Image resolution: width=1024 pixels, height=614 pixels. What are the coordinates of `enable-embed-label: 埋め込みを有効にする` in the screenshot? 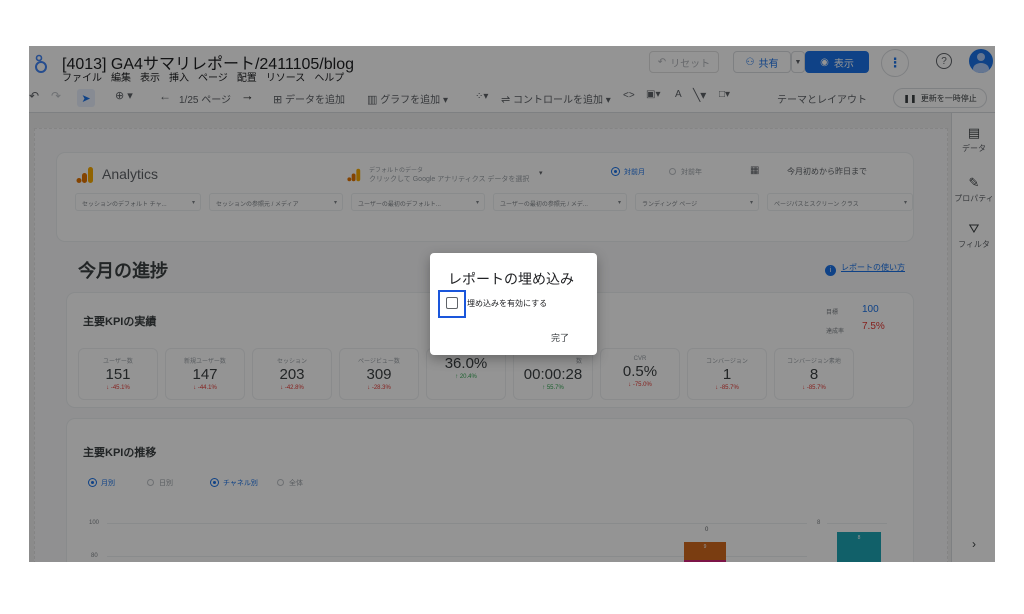 It's located at (507, 303).